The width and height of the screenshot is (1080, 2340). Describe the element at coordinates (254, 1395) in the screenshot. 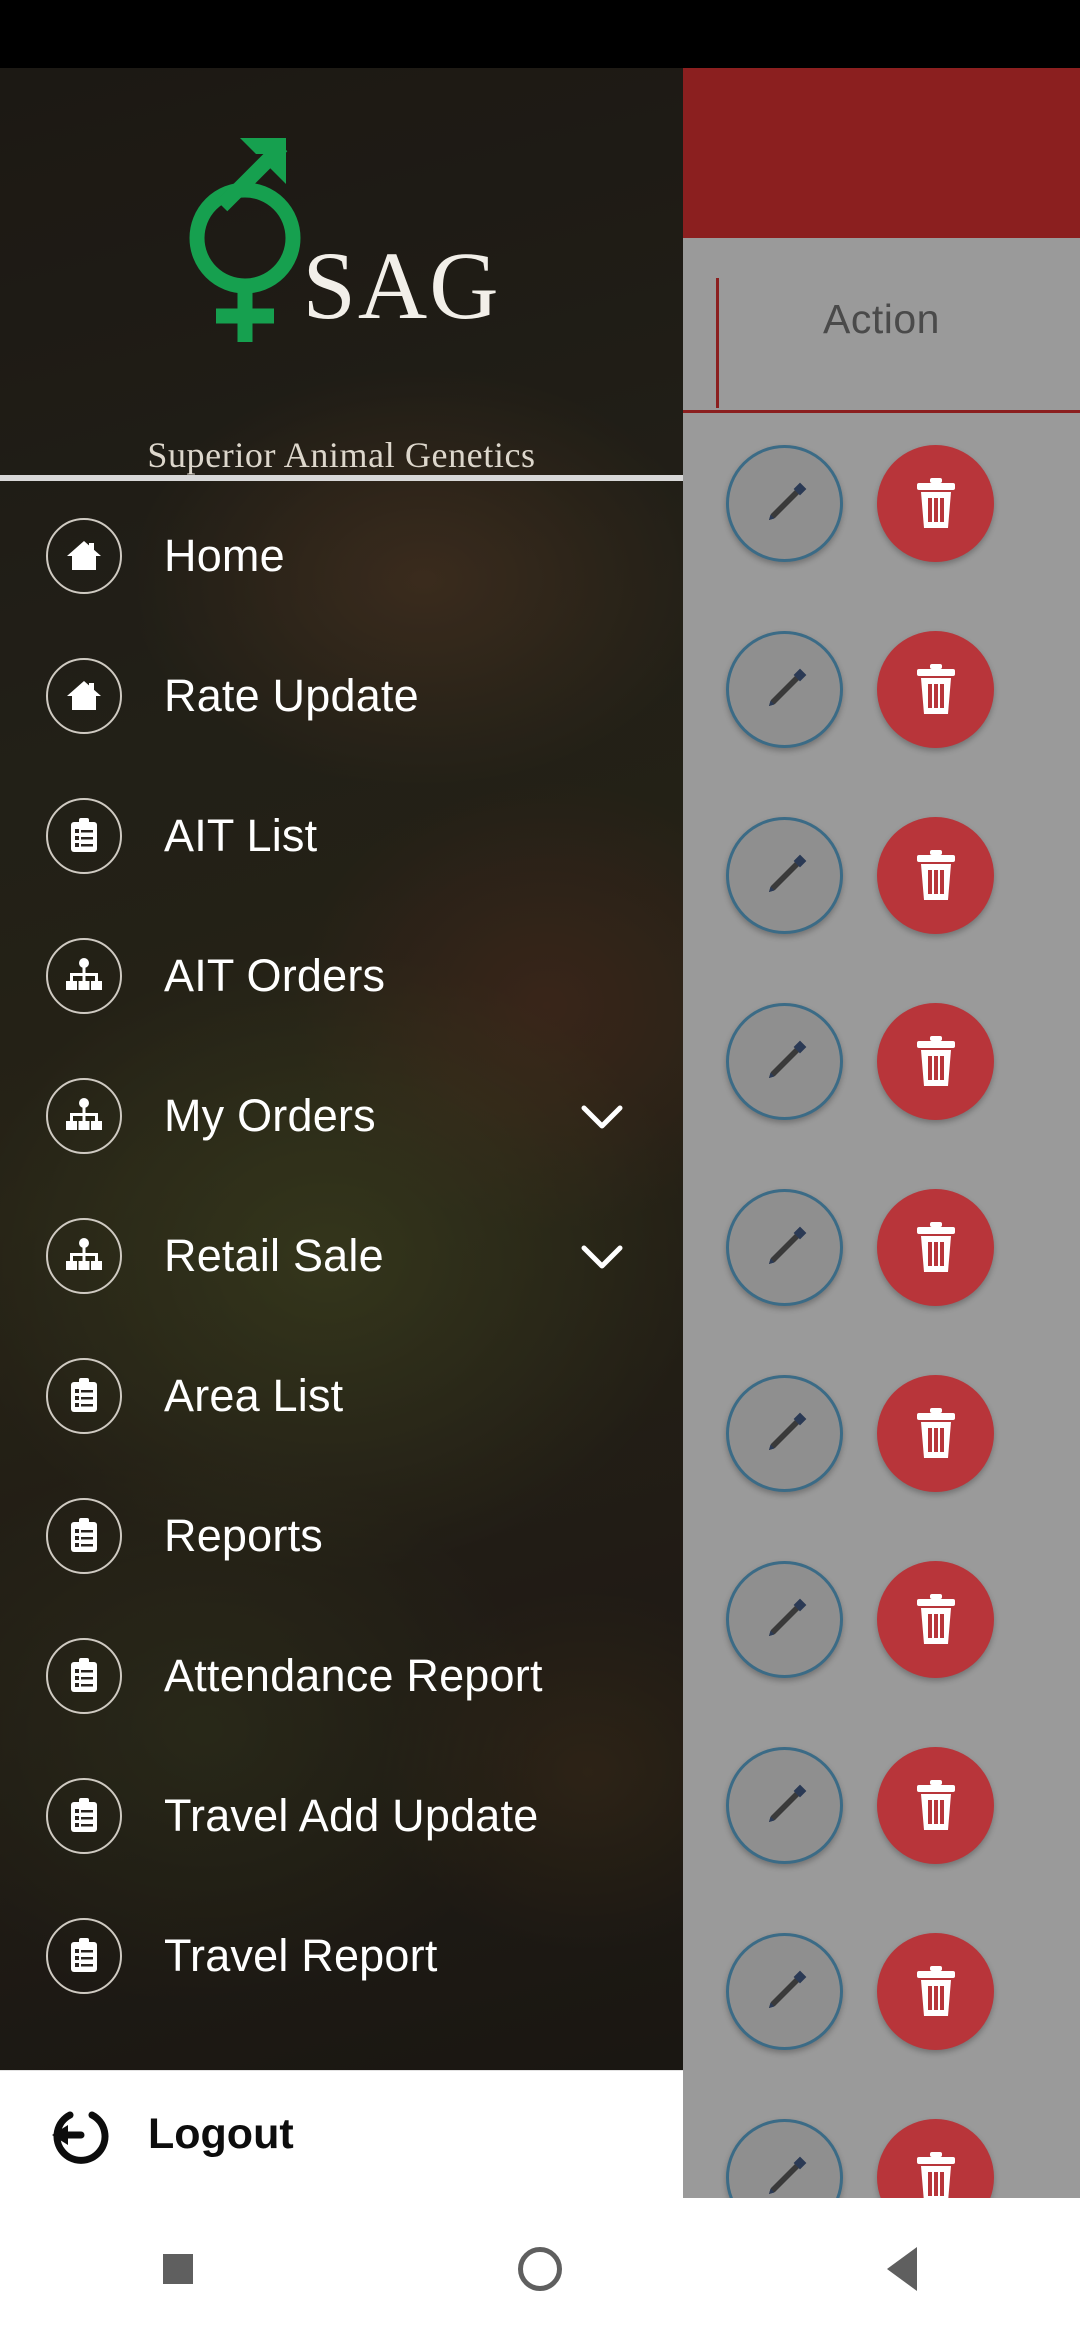

I see `sidebar-item-label: Area List` at that location.